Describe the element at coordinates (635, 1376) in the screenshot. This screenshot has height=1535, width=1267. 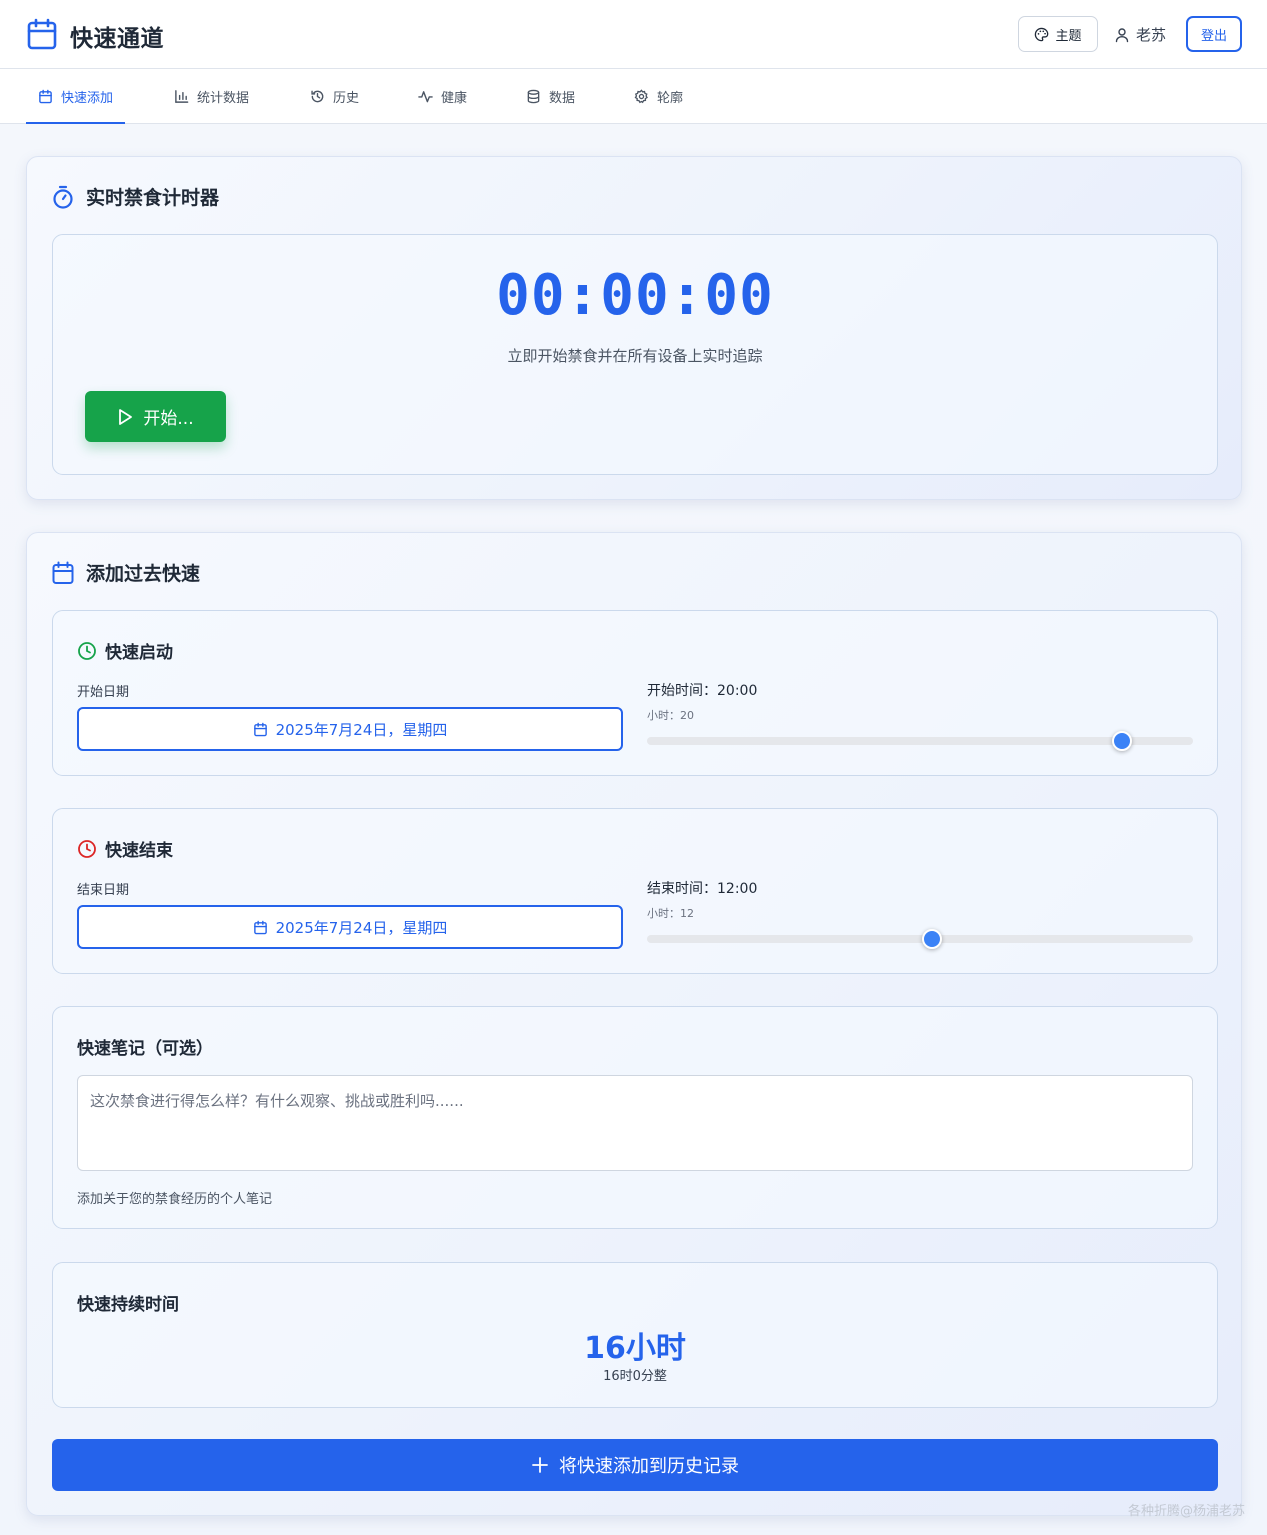
I see `duration-detail: 16时0分整` at that location.